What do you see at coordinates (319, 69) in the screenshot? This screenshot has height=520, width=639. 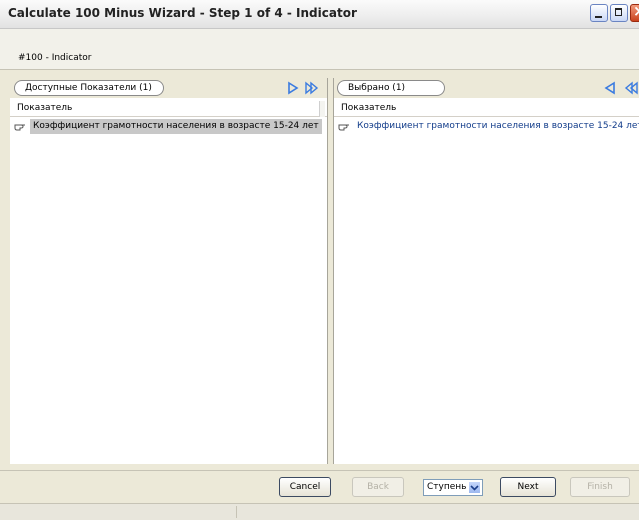 I see `divider` at bounding box center [319, 69].